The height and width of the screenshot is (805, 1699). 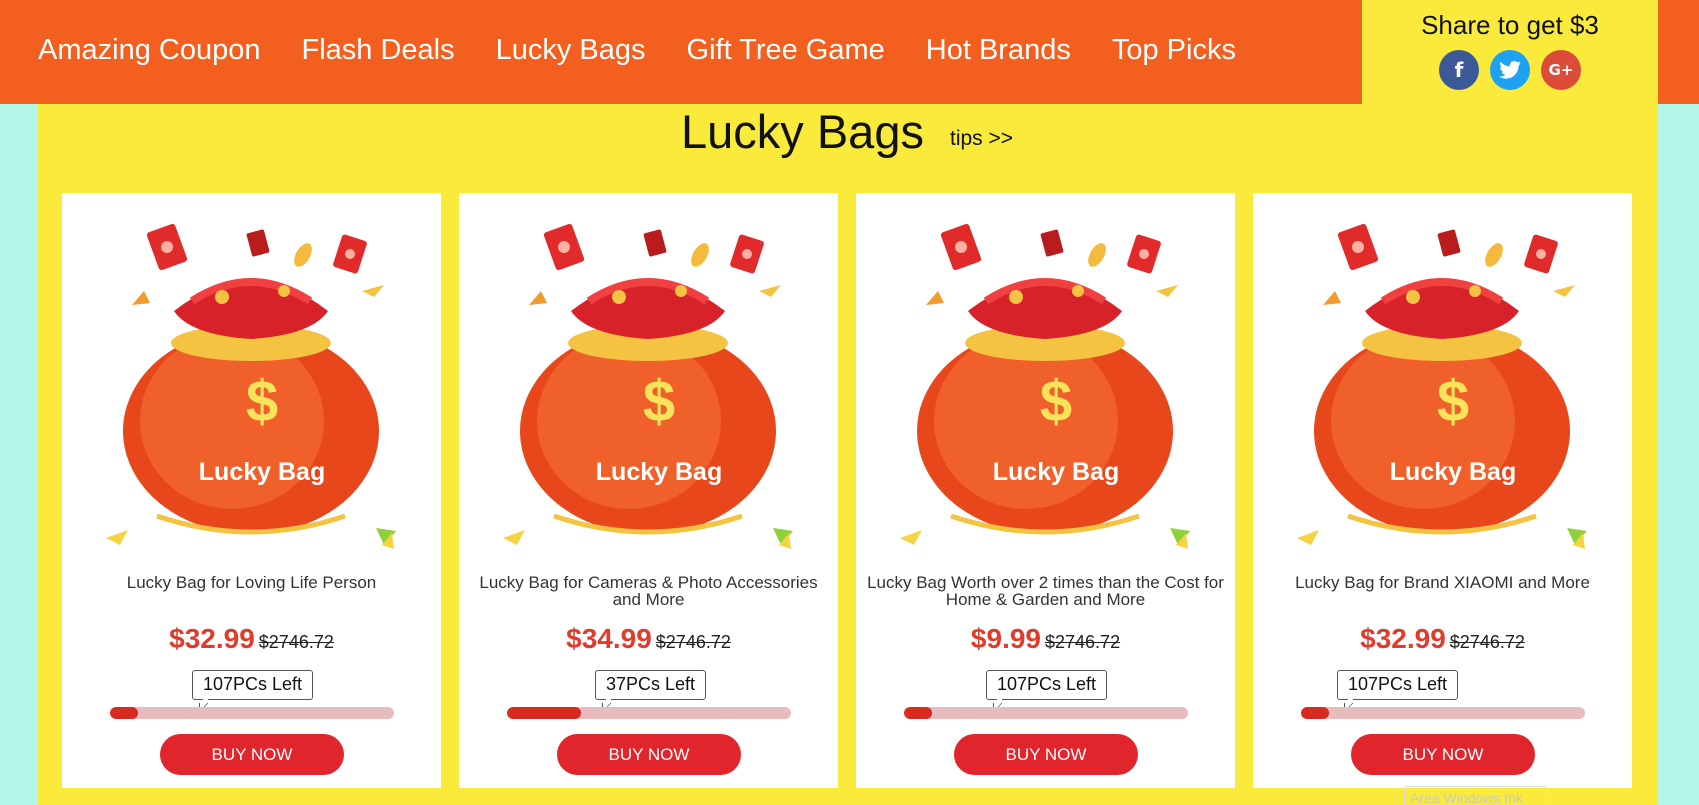 What do you see at coordinates (609, 638) in the screenshot?
I see `current-price: $34.99` at bounding box center [609, 638].